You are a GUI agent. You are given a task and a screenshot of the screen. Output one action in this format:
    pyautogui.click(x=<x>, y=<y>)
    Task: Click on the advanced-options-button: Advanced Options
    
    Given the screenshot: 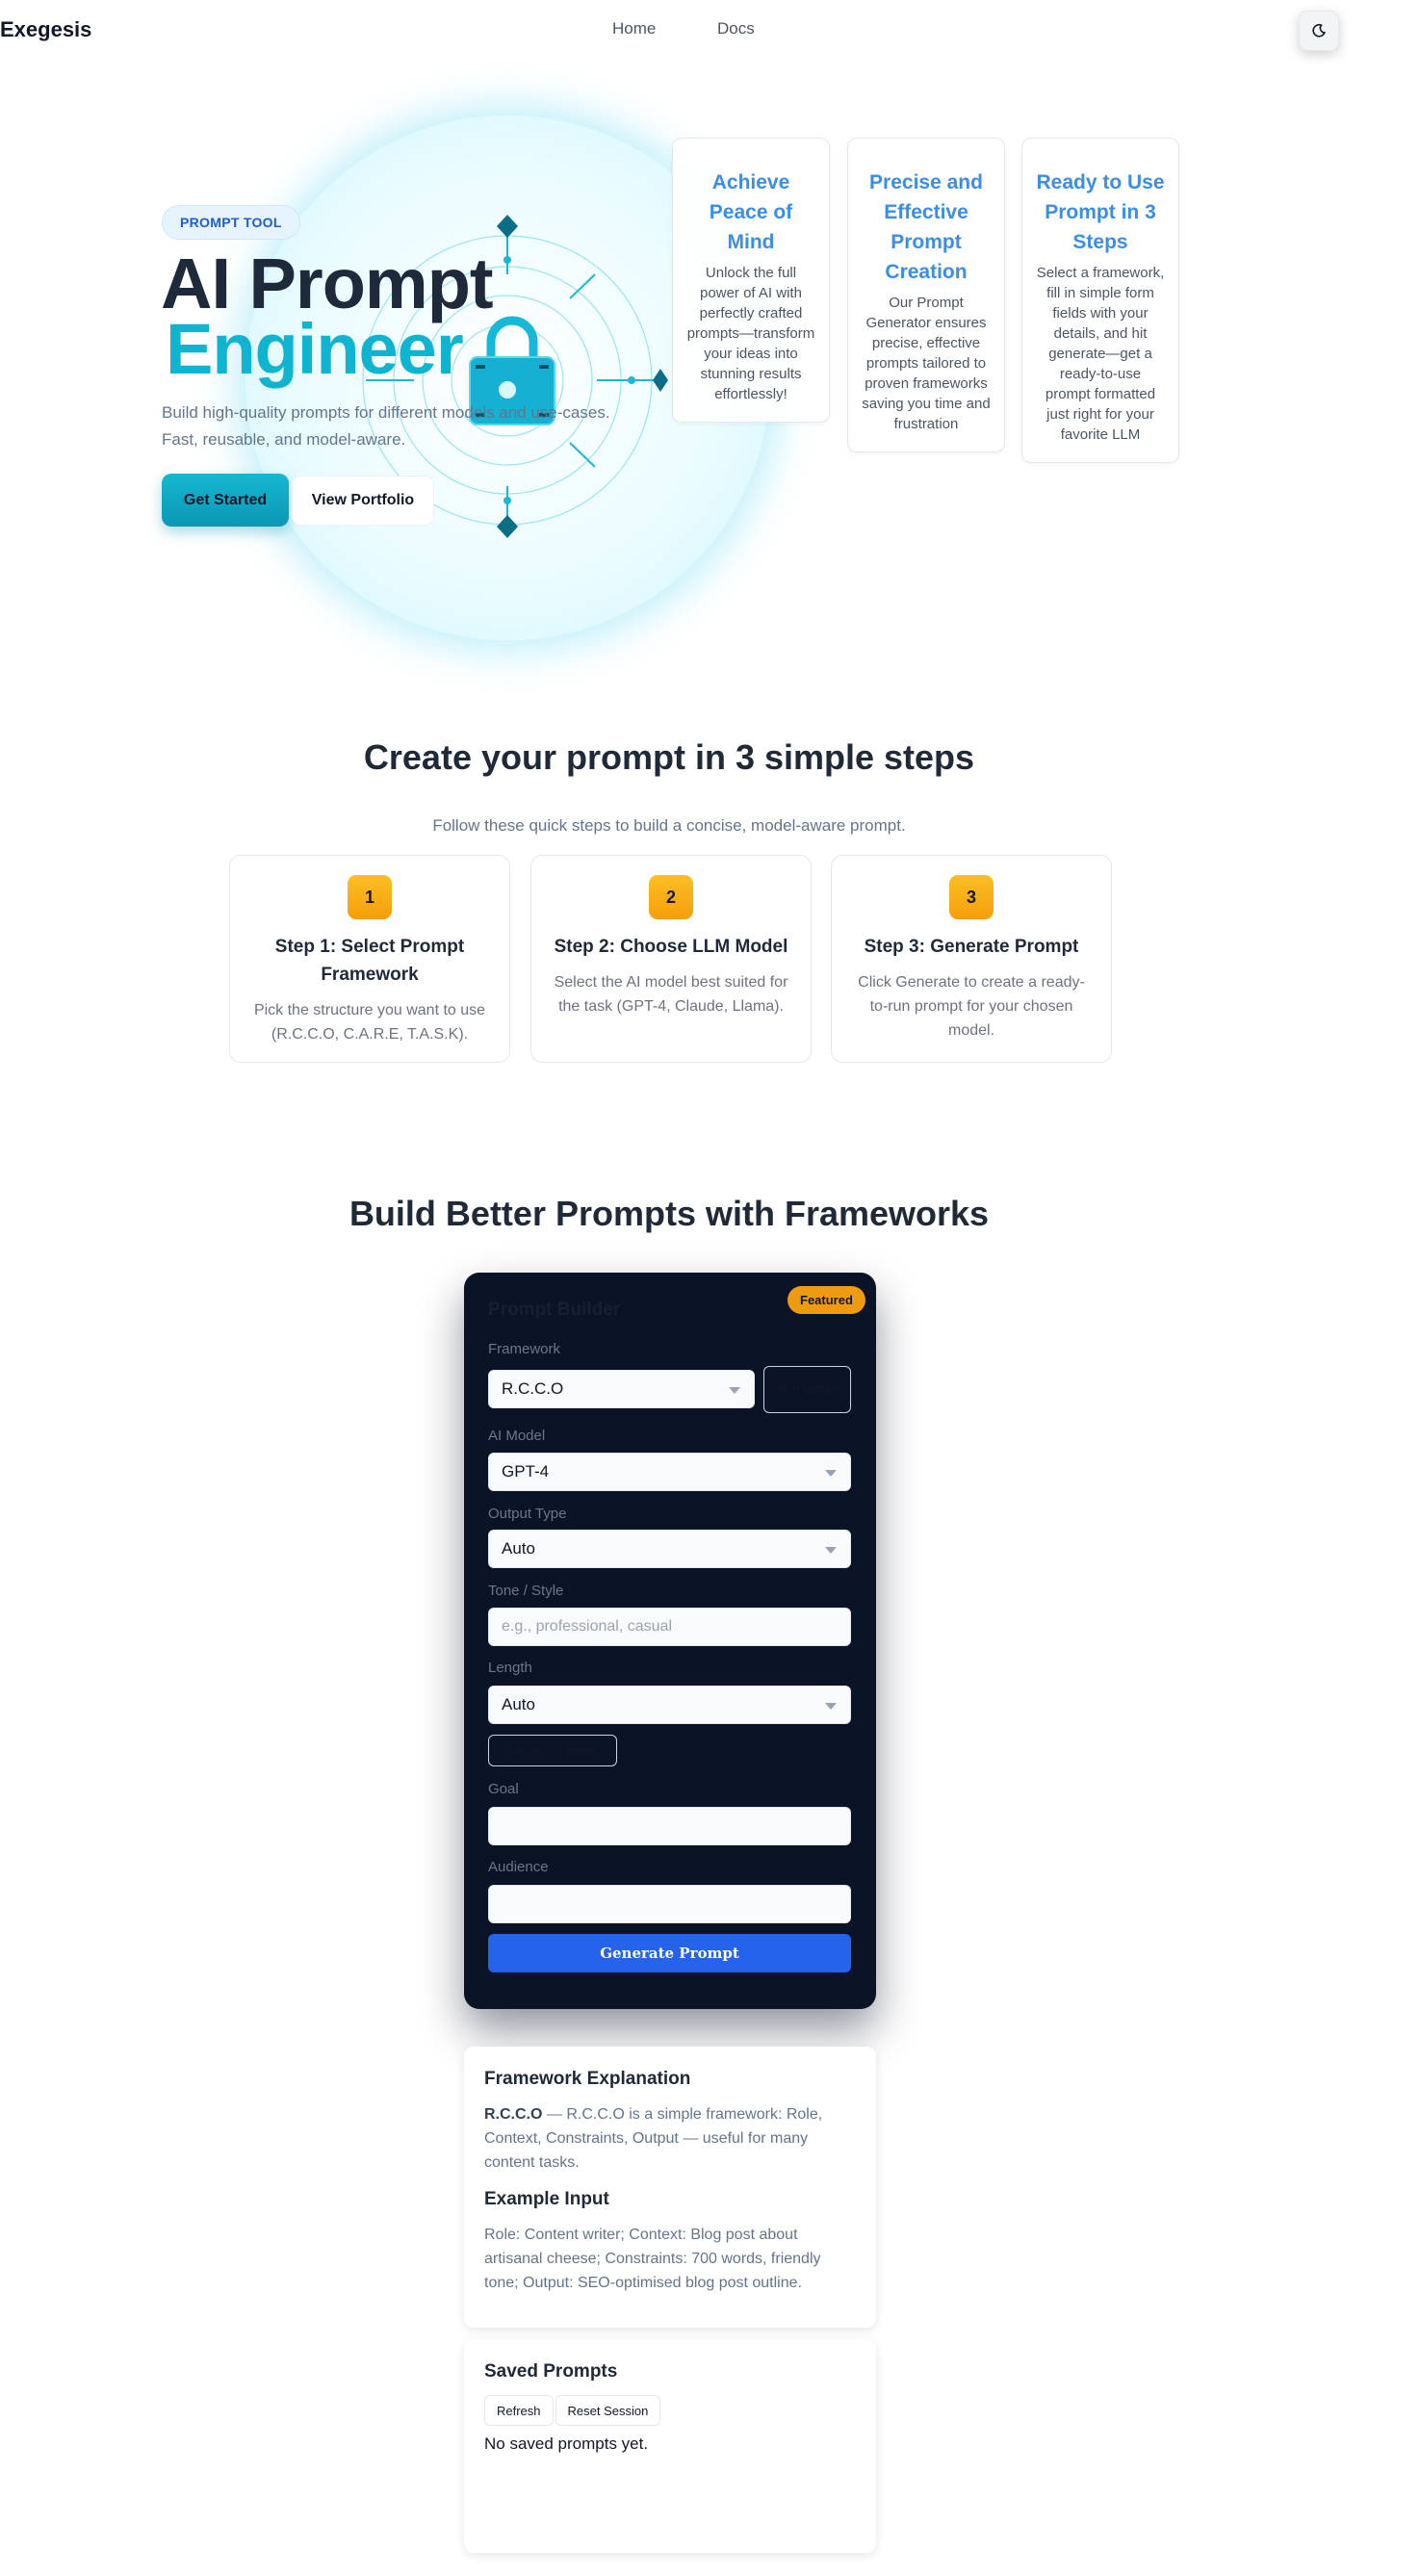 What is the action you would take?
    pyautogui.click(x=553, y=1751)
    